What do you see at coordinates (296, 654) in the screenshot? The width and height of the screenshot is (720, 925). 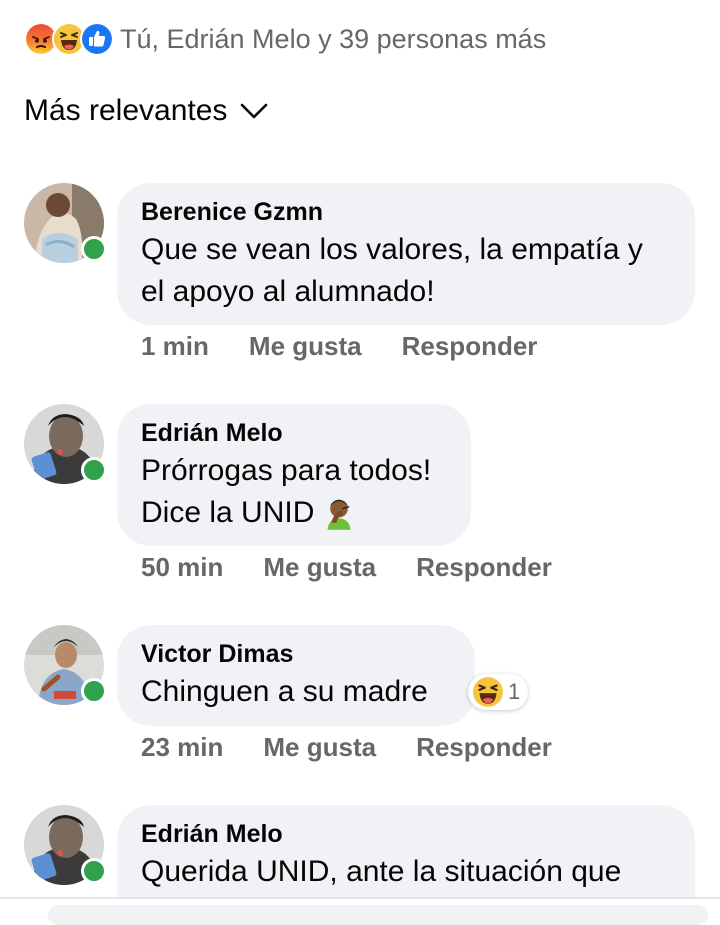 I see `comment-author: Victor Dimas` at bounding box center [296, 654].